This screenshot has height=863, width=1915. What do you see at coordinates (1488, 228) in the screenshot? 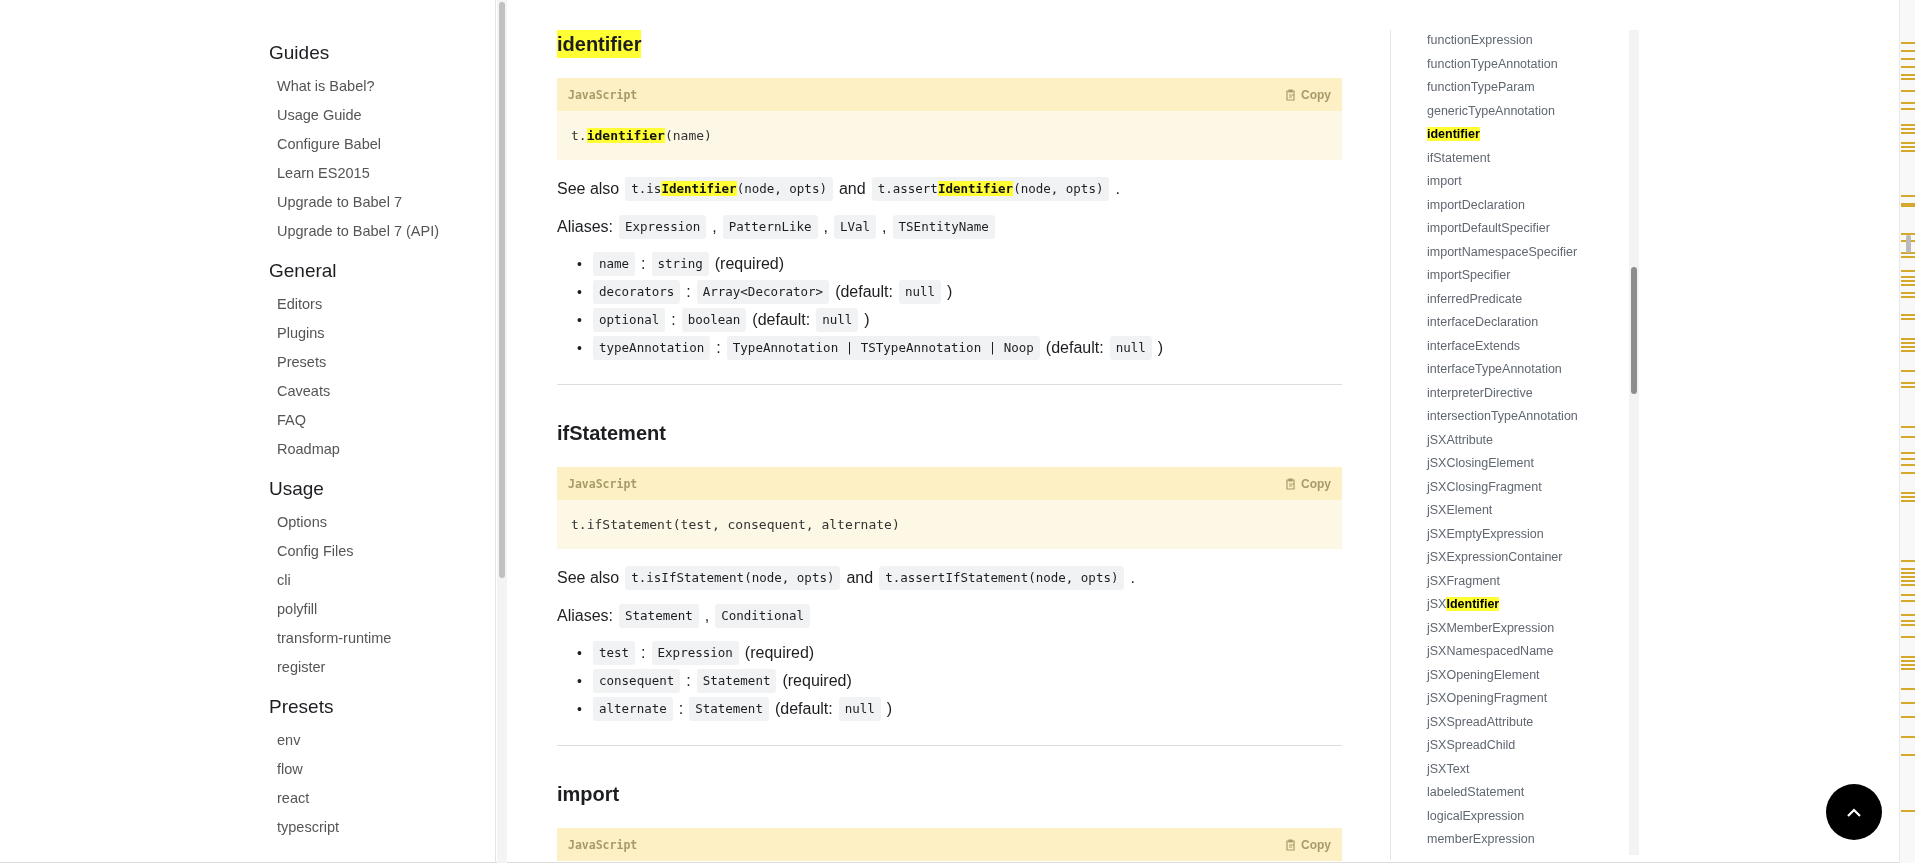
I see `toc-link: importDefaultSpecifier` at bounding box center [1488, 228].